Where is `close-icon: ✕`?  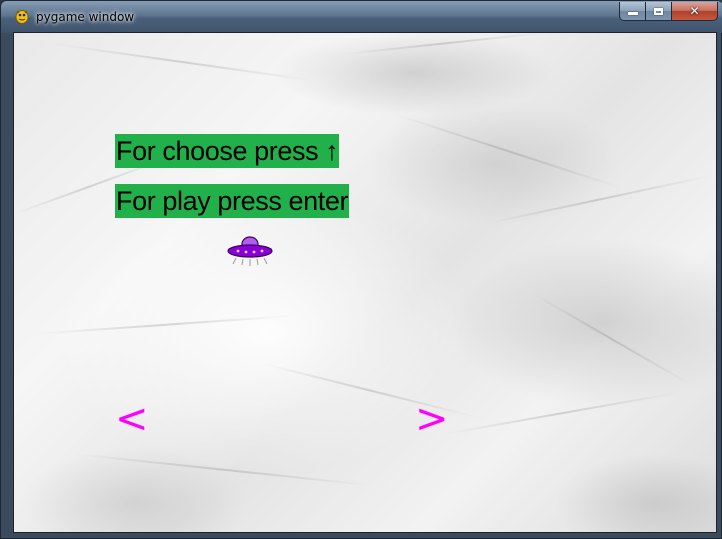
close-icon: ✕ is located at coordinates (694, 11).